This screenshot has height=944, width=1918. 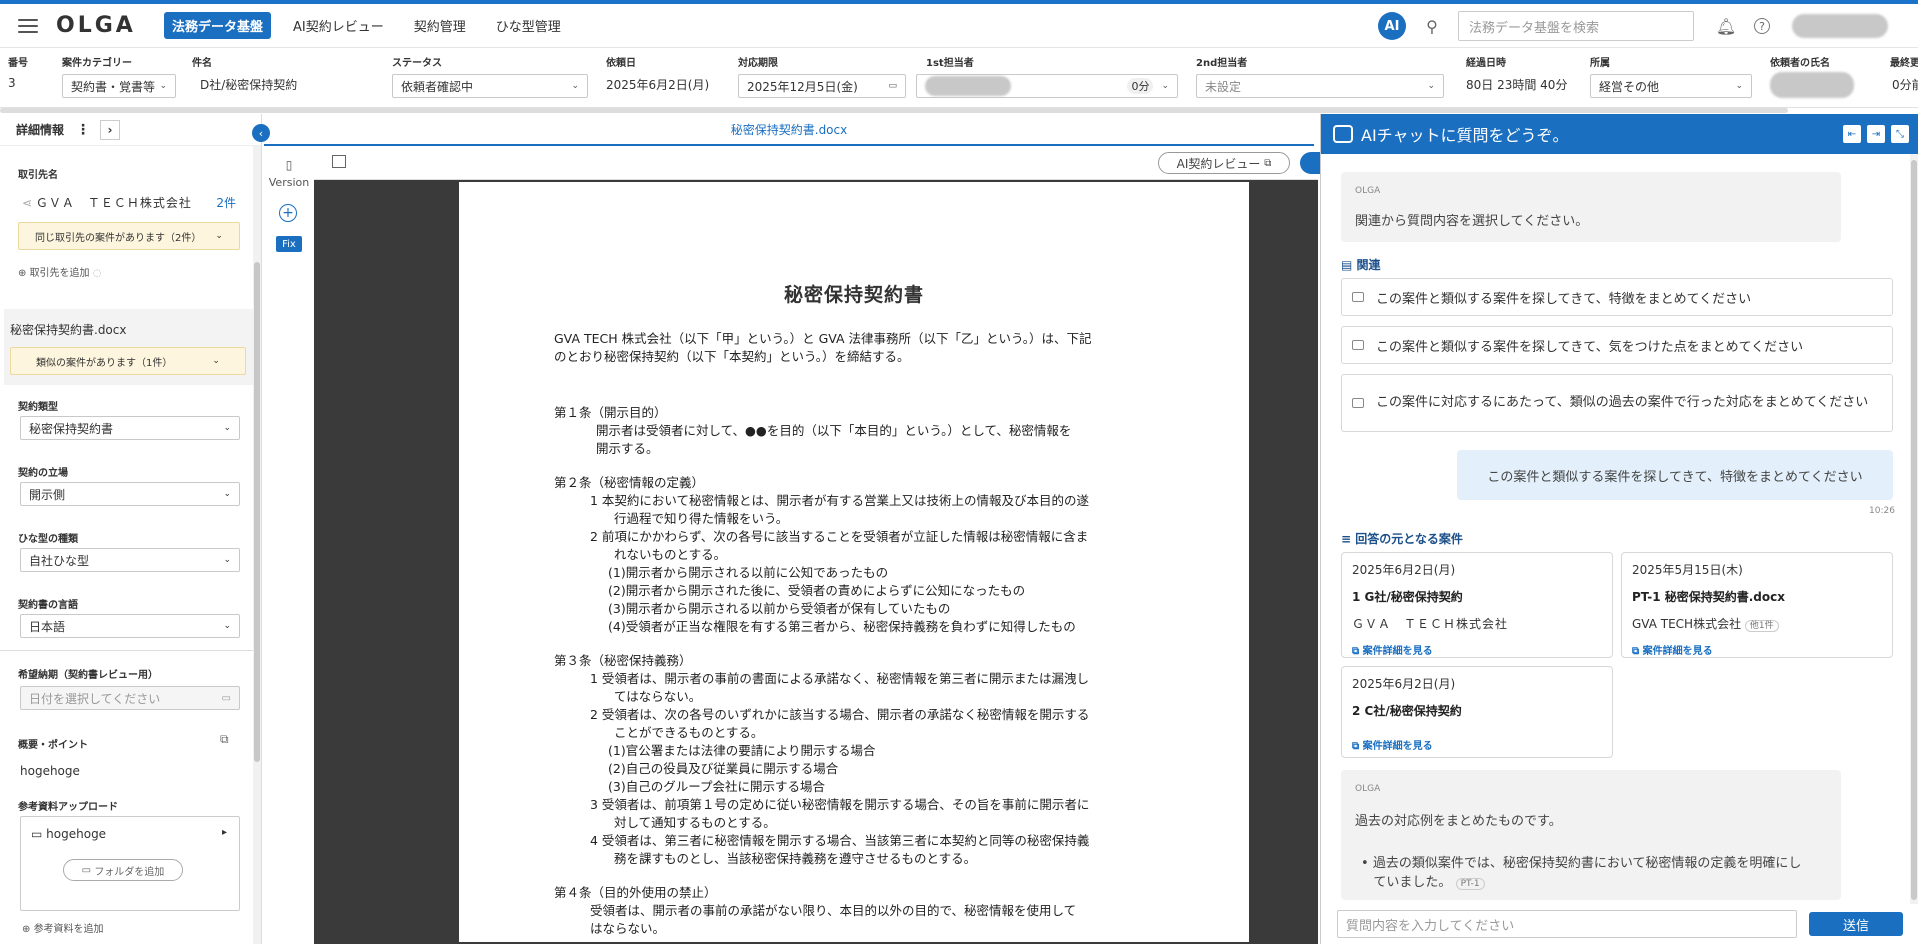 I want to click on language-select: 日本語 ⌄, so click(x=130, y=626).